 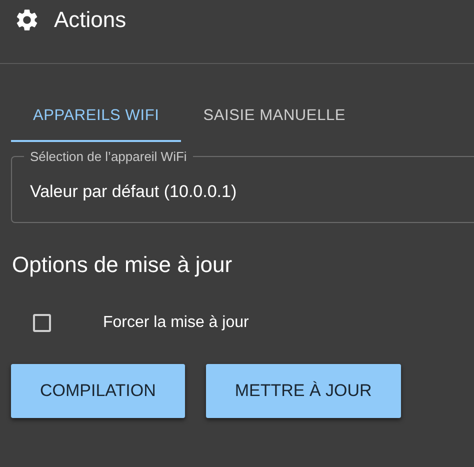 I want to click on tab: SAISIE MANUELLE, so click(x=274, y=118).